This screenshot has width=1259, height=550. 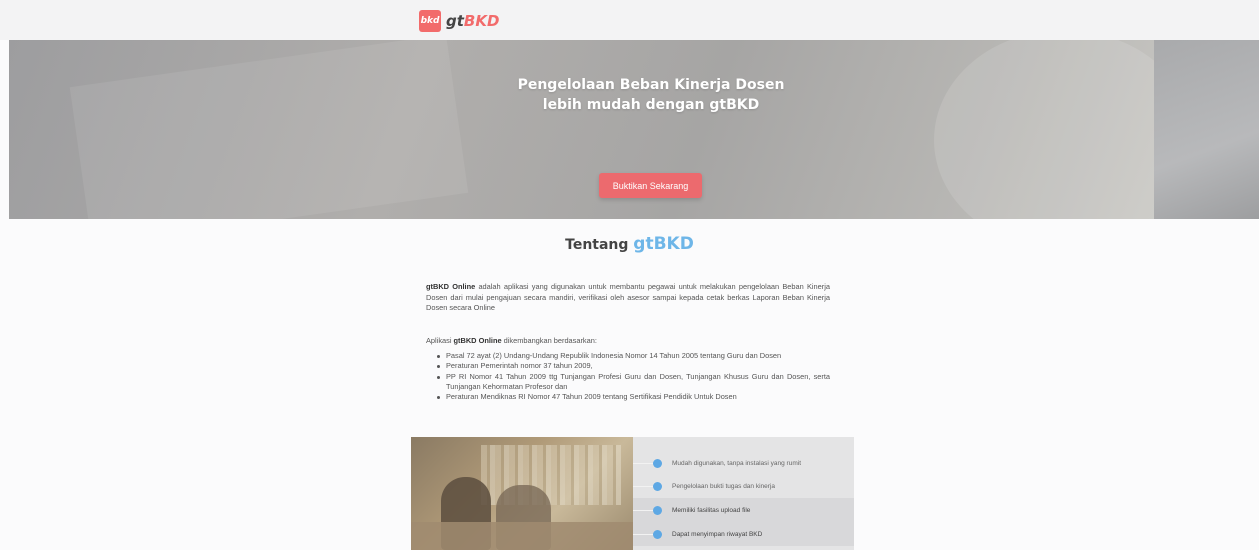 I want to click on feature-item: Dapat menyimpan riwayat BKD, so click(x=743, y=534).